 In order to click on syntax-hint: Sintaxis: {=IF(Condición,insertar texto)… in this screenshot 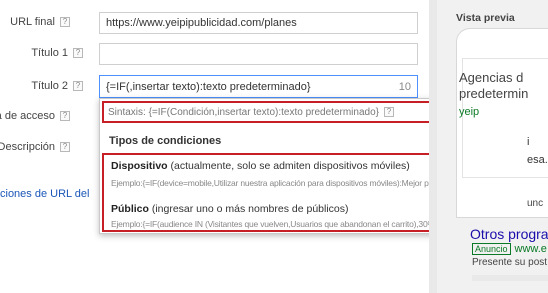, I will do `click(269, 112)`.